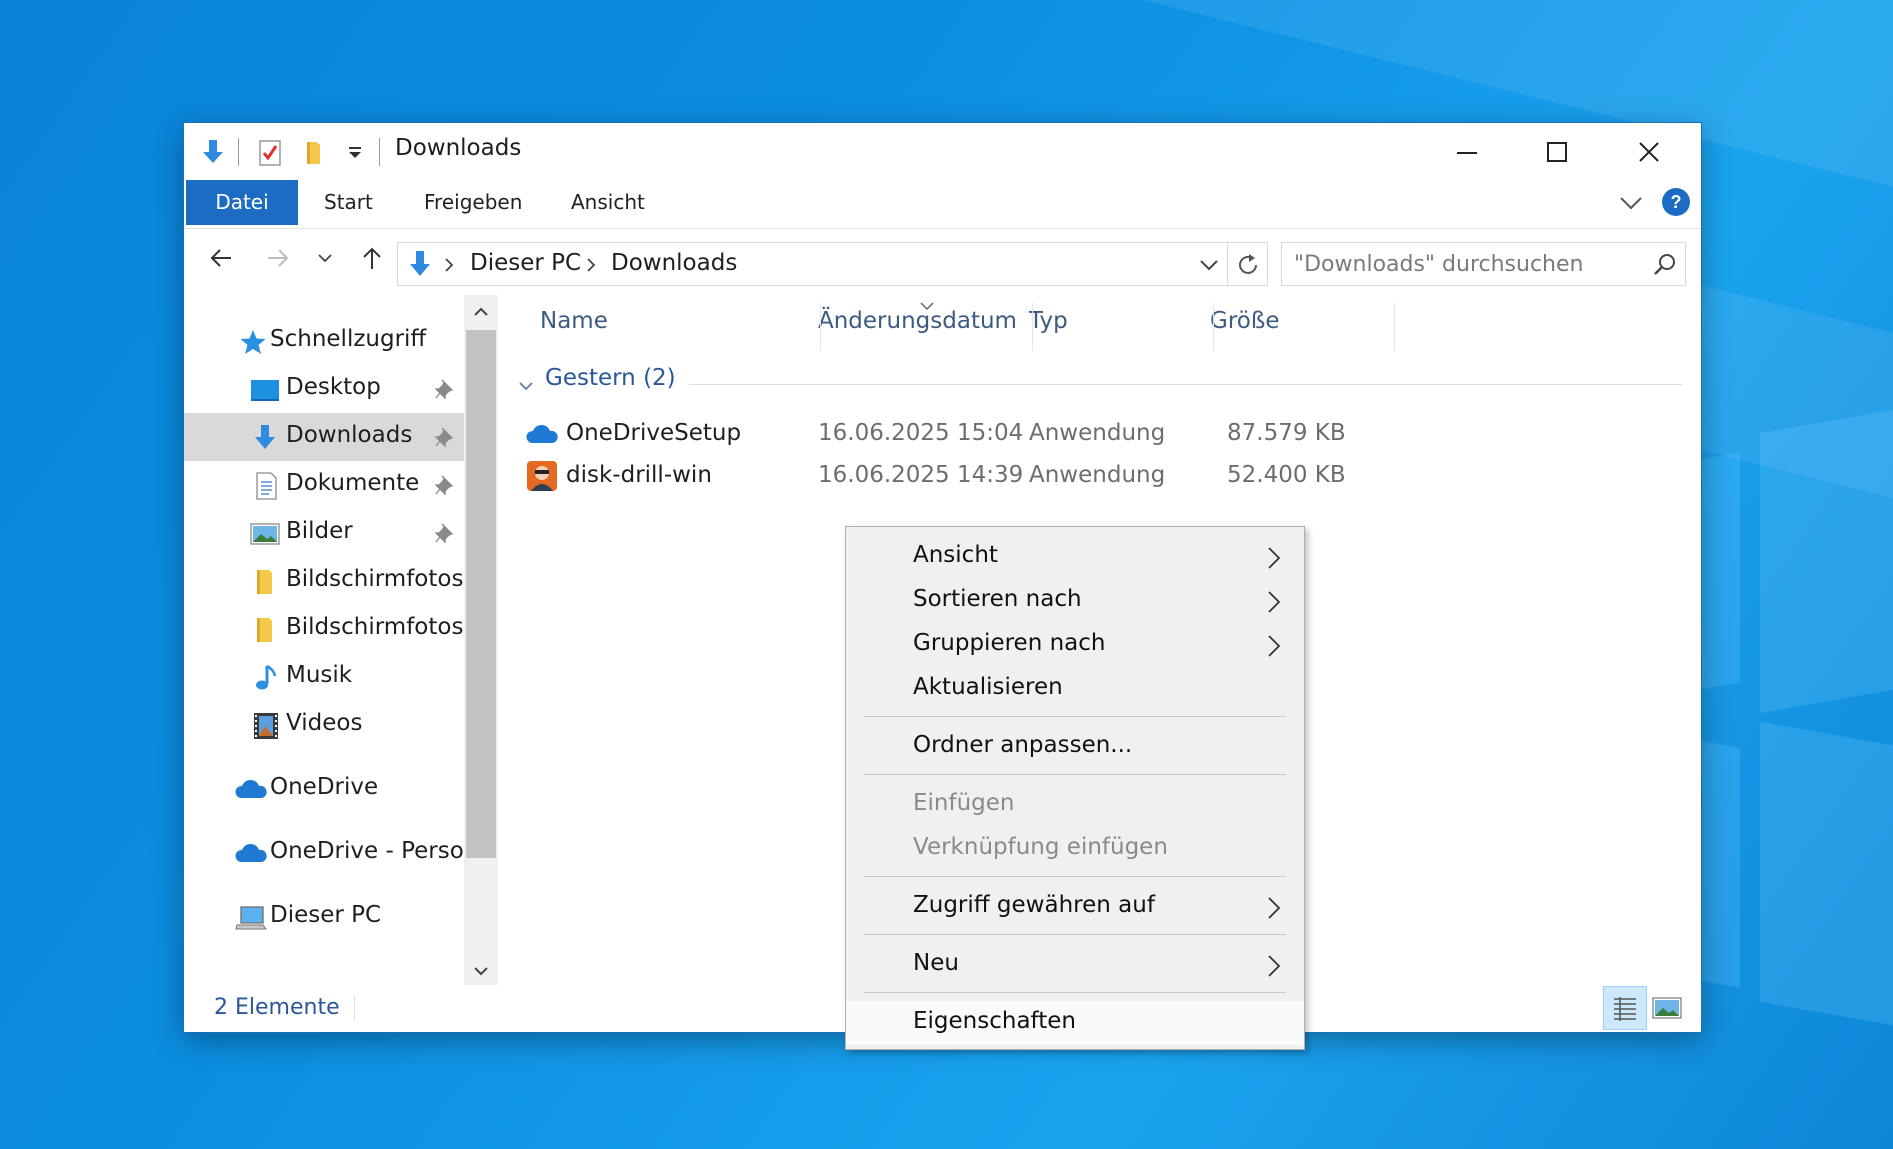 Image resolution: width=1893 pixels, height=1149 pixels. I want to click on nav-onedrive-personal: OneDrive - Person, so click(324, 853).